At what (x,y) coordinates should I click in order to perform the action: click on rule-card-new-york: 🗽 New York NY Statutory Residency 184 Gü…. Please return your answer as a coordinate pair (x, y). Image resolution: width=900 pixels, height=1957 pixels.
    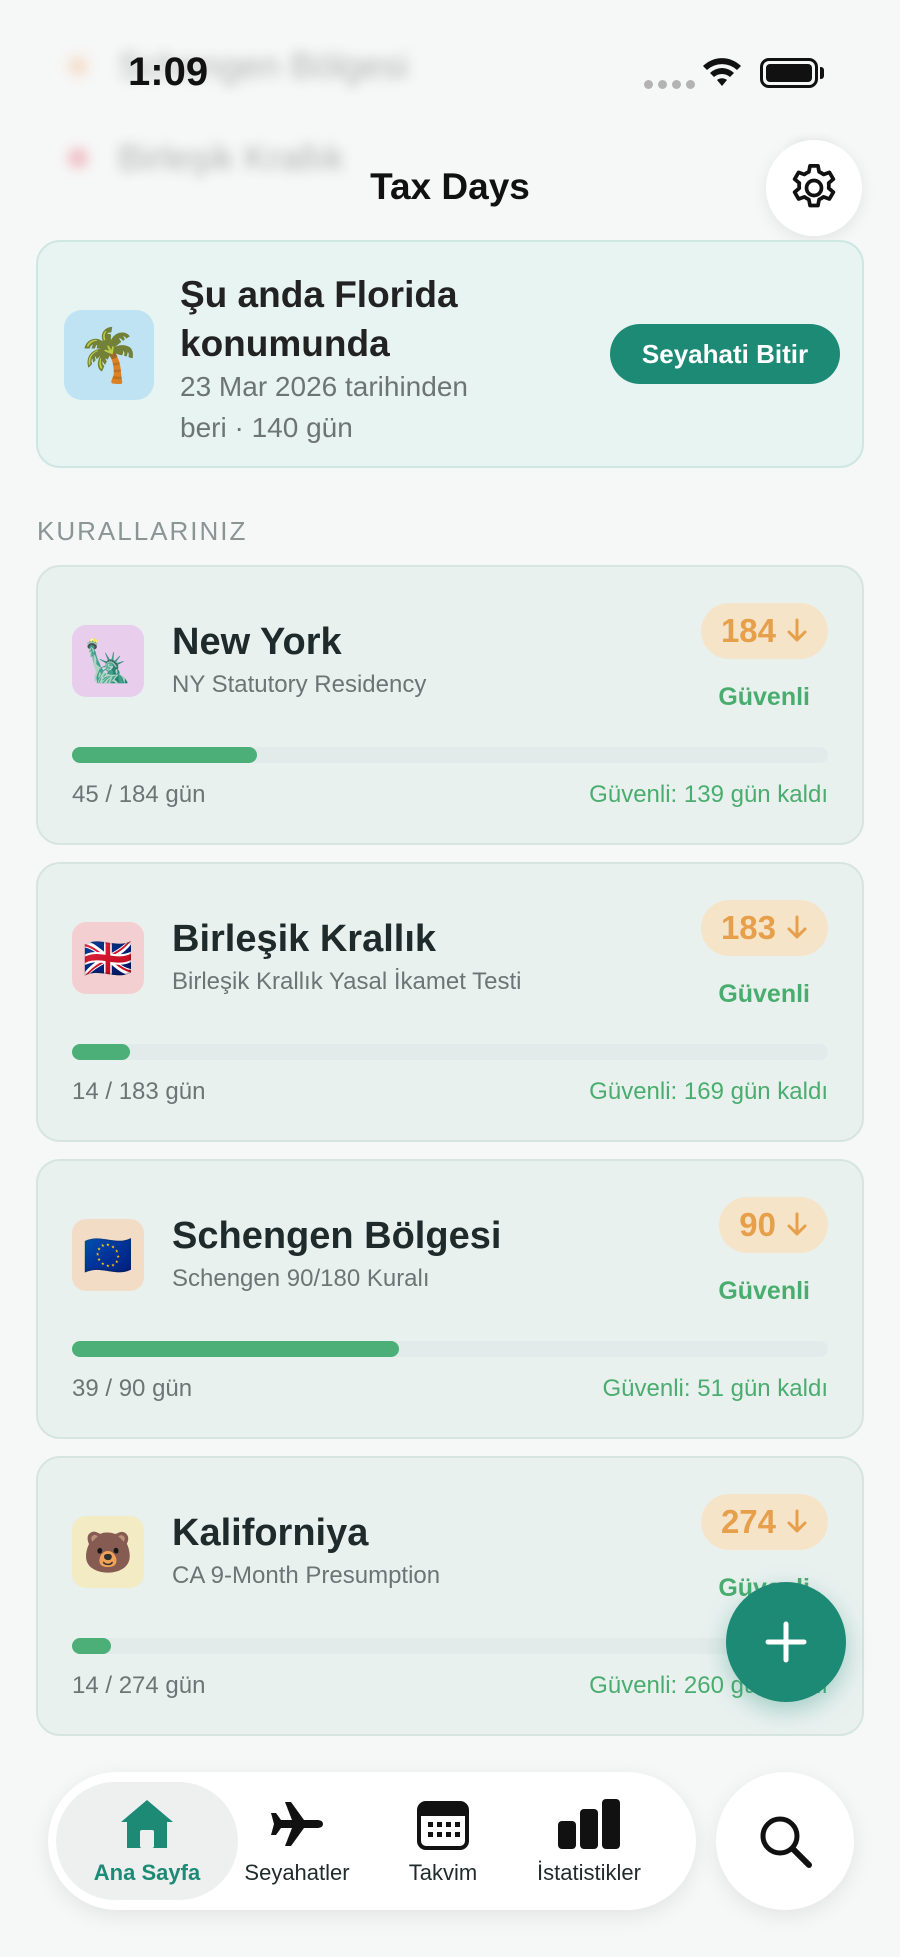
    Looking at the image, I should click on (450, 705).